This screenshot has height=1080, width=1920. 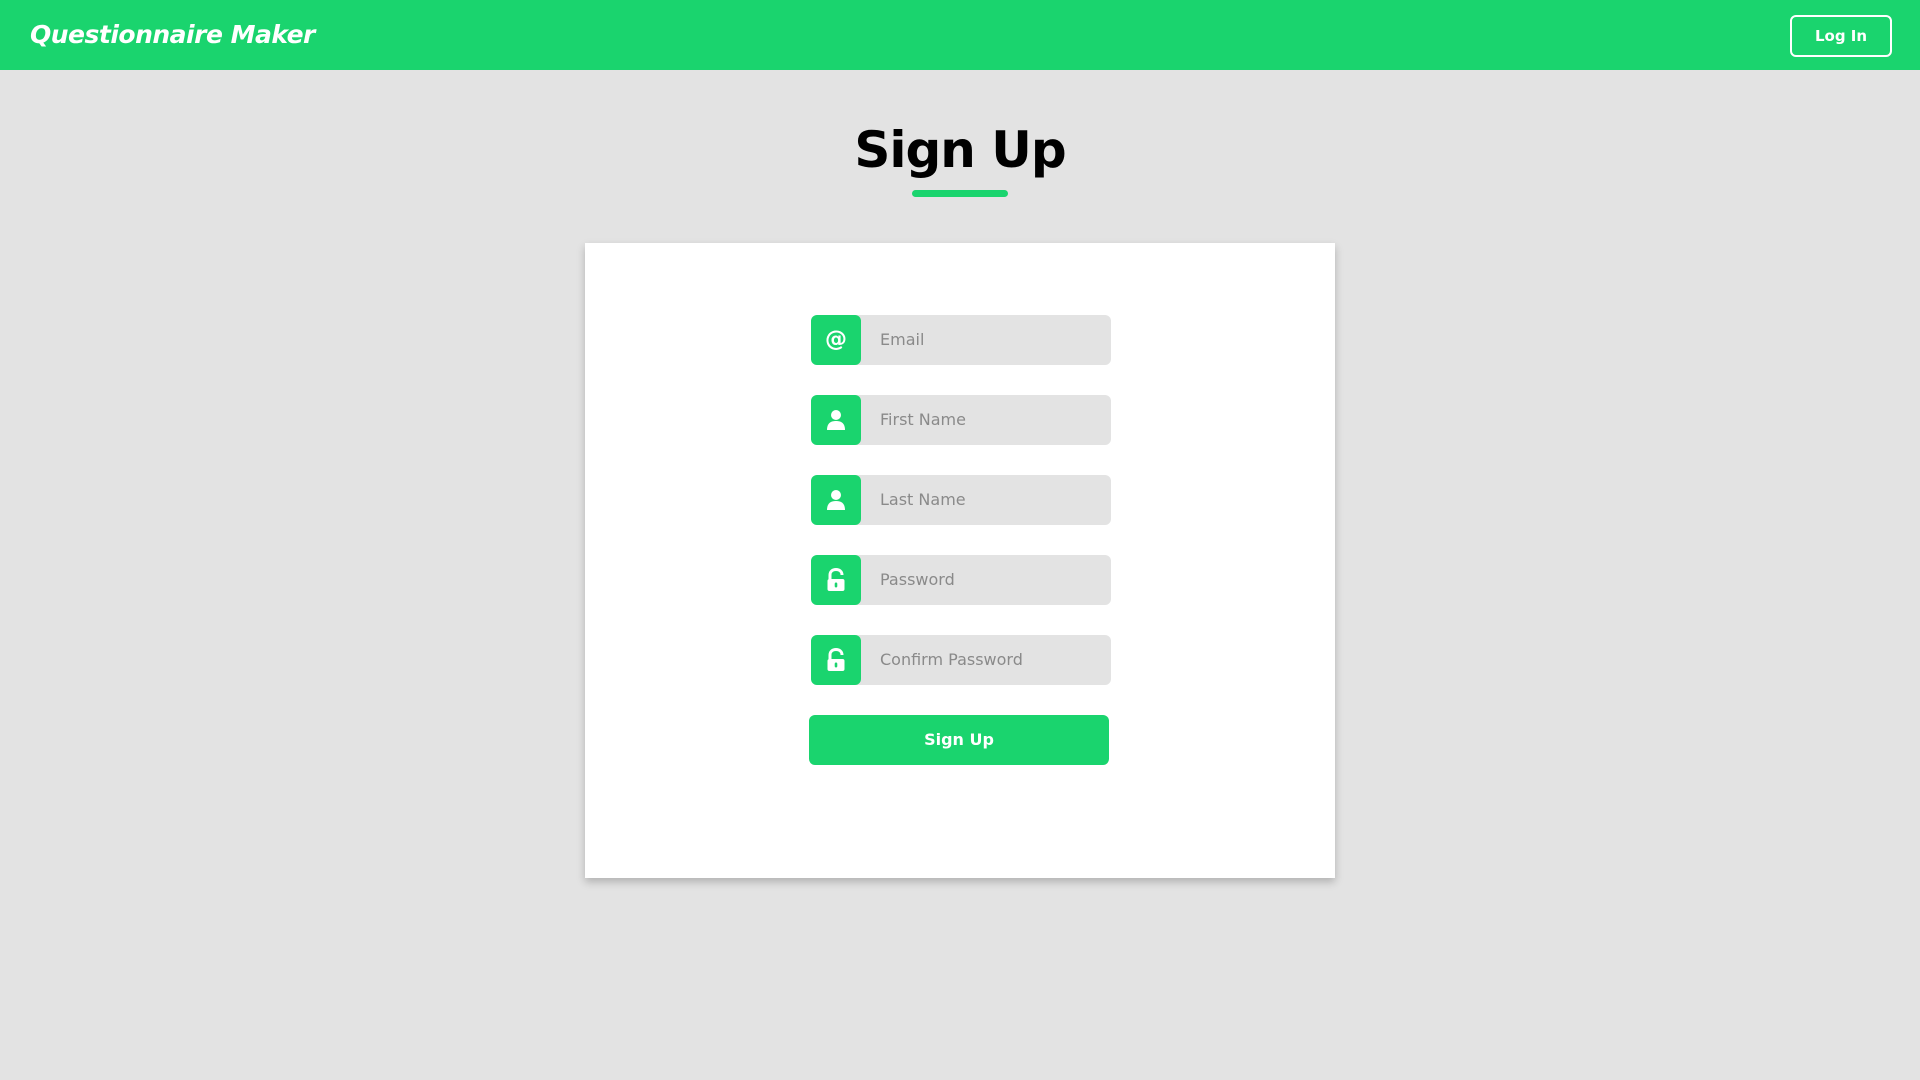 What do you see at coordinates (960, 193) in the screenshot?
I see `title-underline` at bounding box center [960, 193].